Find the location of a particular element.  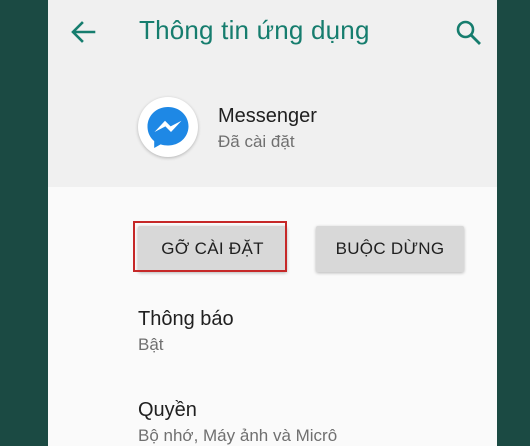

page-title: Thông tin ứng dụng is located at coordinates (254, 30).